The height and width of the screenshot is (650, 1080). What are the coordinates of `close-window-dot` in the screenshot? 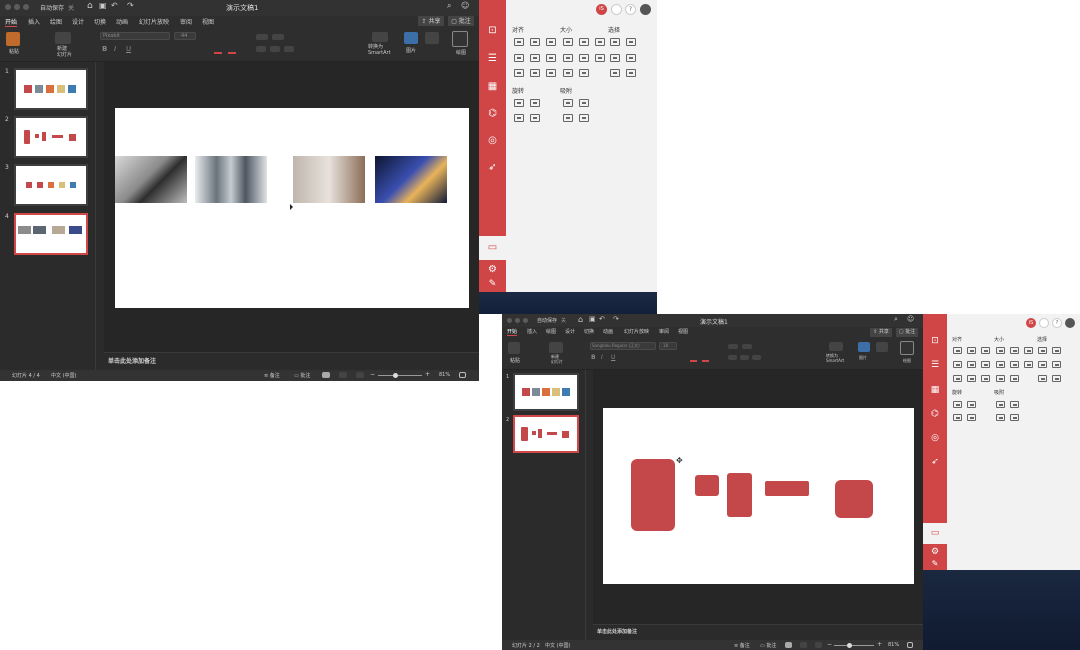 It's located at (509, 320).